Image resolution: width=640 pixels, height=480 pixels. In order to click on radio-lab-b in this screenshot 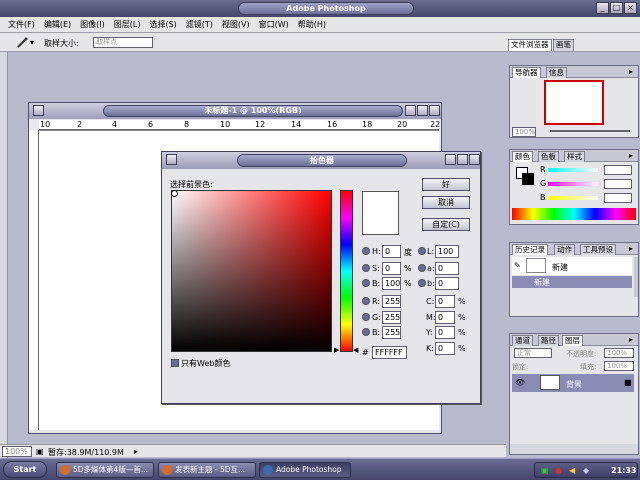, I will do `click(422, 283)`.